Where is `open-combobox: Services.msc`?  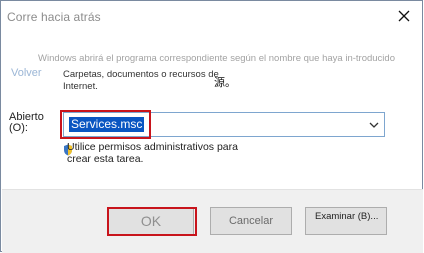
open-combobox: Services.msc is located at coordinates (224, 124).